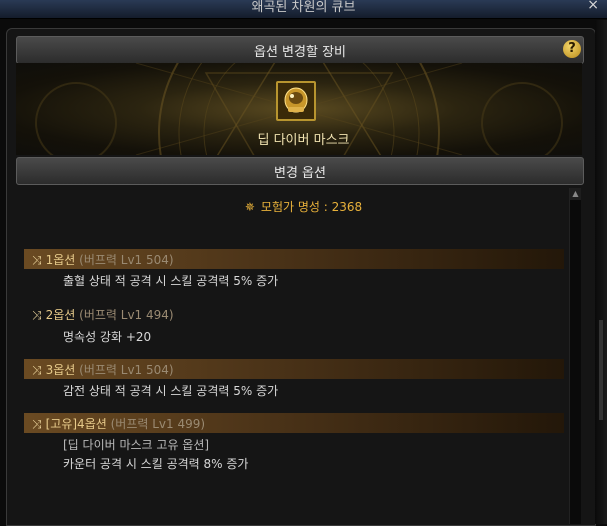 The width and height of the screenshot is (607, 526). I want to click on option-4-desc: 카운터 공격 시 스킬 공격력 8% 증가, so click(156, 464).